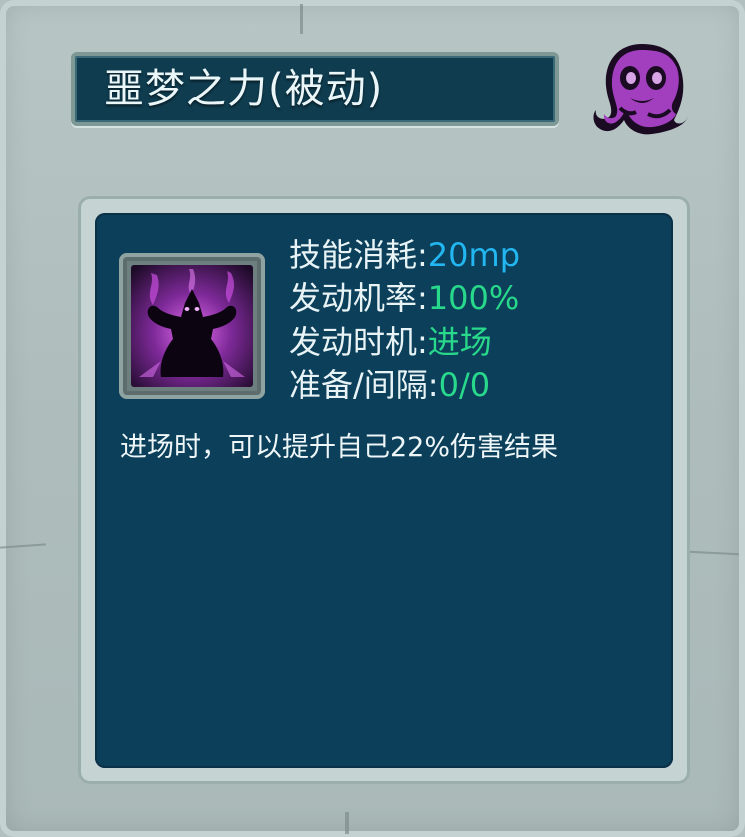  What do you see at coordinates (358, 342) in the screenshot?
I see `stat-label: 发动时机:` at bounding box center [358, 342].